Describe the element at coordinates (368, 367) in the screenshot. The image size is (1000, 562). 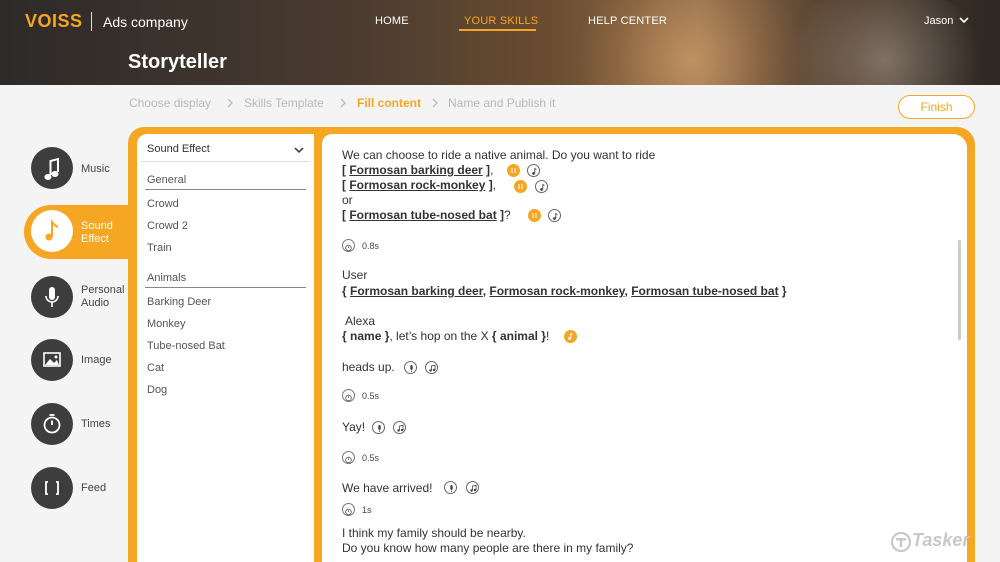
I see `script-line: heads up.` at that location.